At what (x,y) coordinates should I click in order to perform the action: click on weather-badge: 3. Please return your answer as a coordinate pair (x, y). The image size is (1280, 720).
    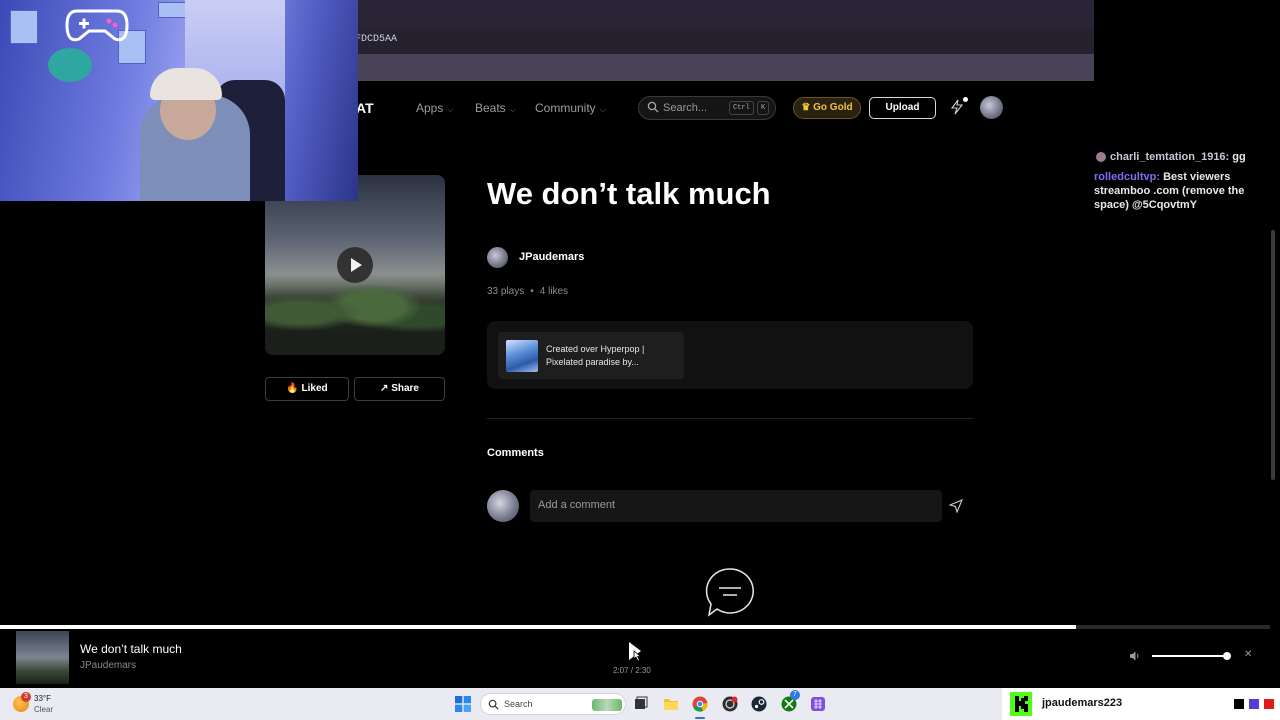
    Looking at the image, I should click on (26, 697).